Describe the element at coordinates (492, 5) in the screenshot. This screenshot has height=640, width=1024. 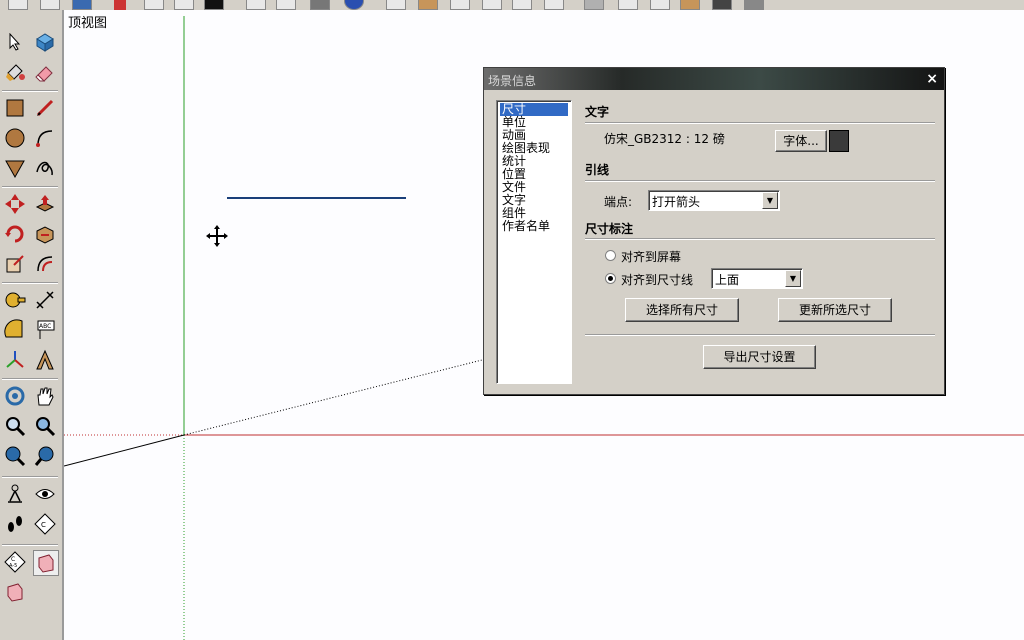
I see `right-icon` at that location.